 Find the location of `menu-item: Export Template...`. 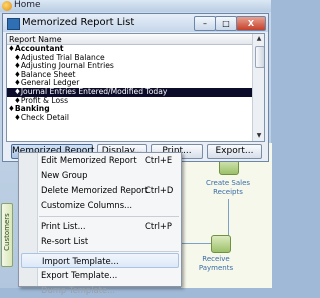

menu-item: Export Template... is located at coordinates (100, 275).